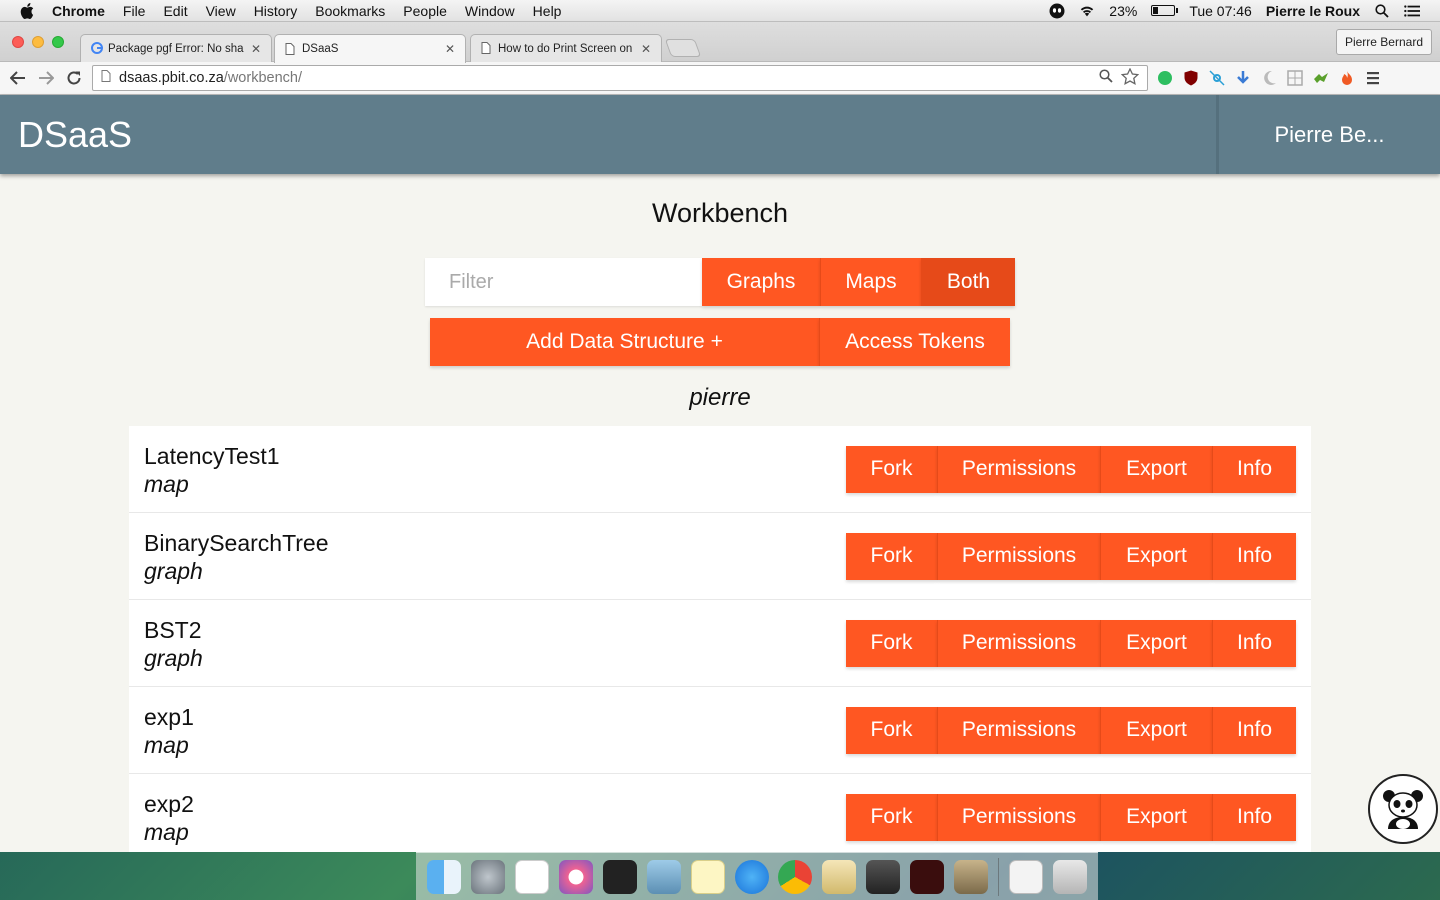 This screenshot has height=900, width=1440. I want to click on filter-maps-button: Maps, so click(870, 282).